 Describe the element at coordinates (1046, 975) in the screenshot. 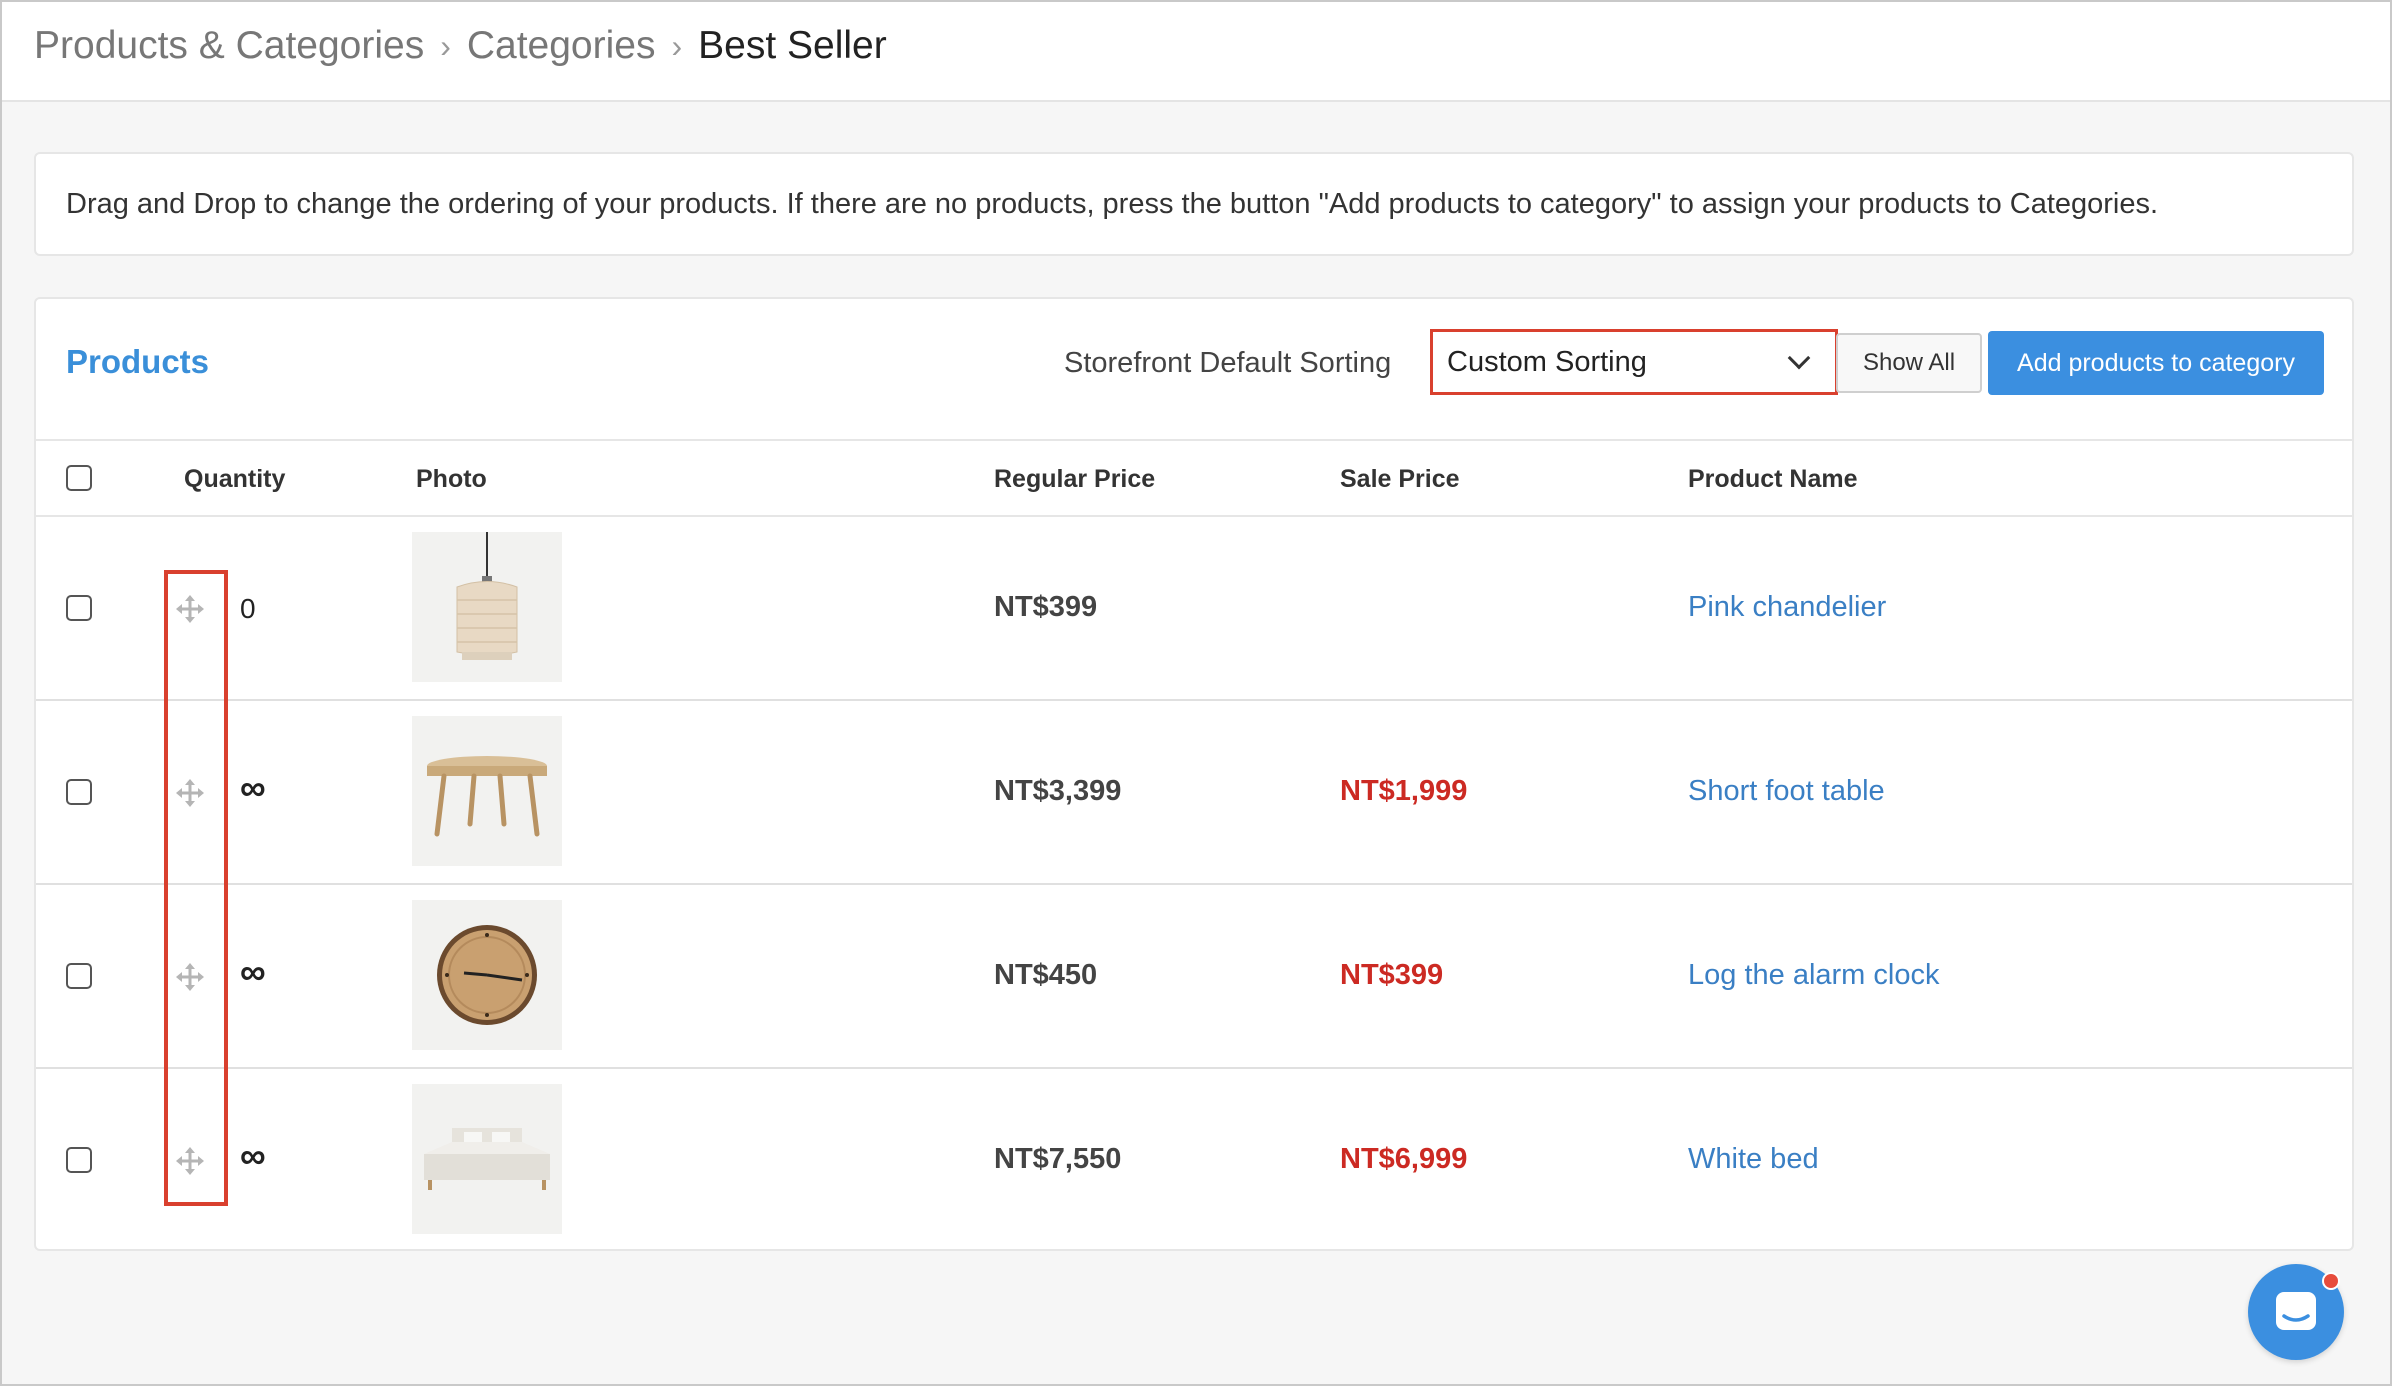

I see `regular-price: NT$450` at that location.